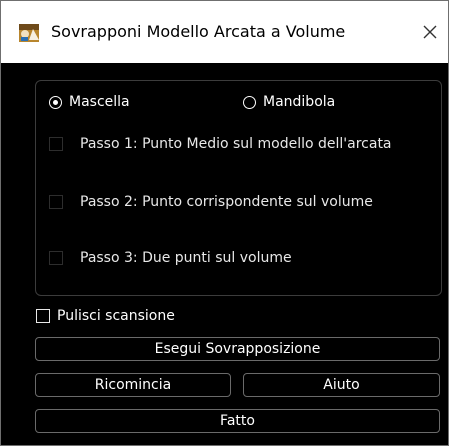 This screenshot has height=446, width=449. What do you see at coordinates (237, 349) in the screenshot?
I see `execute-overlay-button: Esegui Sovrapposizione` at bounding box center [237, 349].